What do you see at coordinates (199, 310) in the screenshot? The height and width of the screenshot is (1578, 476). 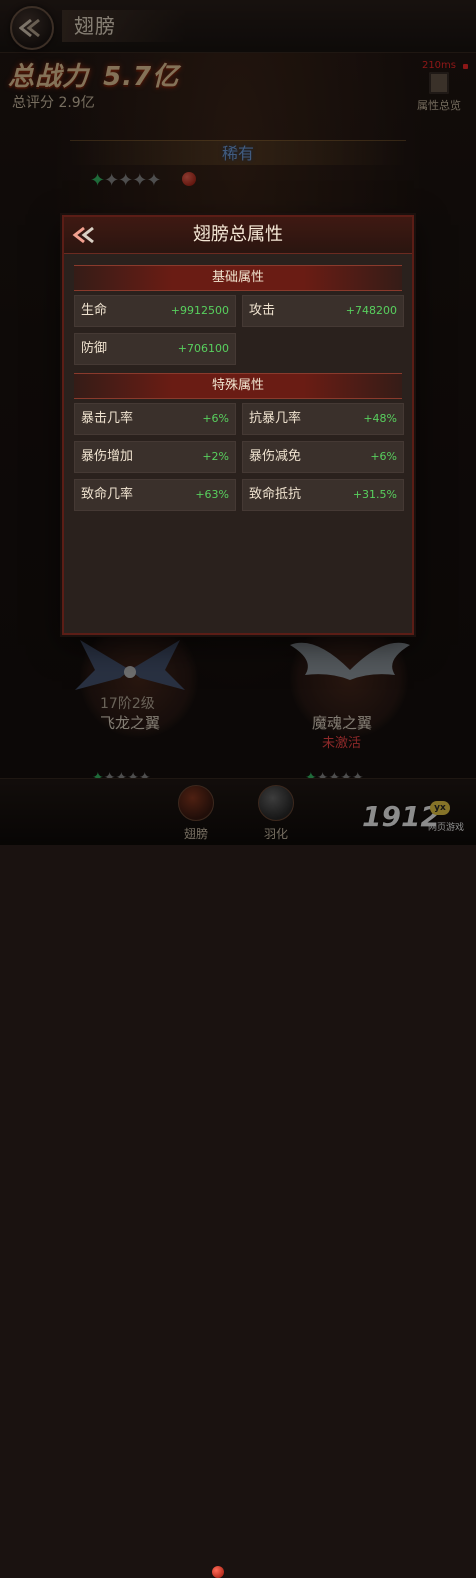 I see `attribute-value: +9912500` at bounding box center [199, 310].